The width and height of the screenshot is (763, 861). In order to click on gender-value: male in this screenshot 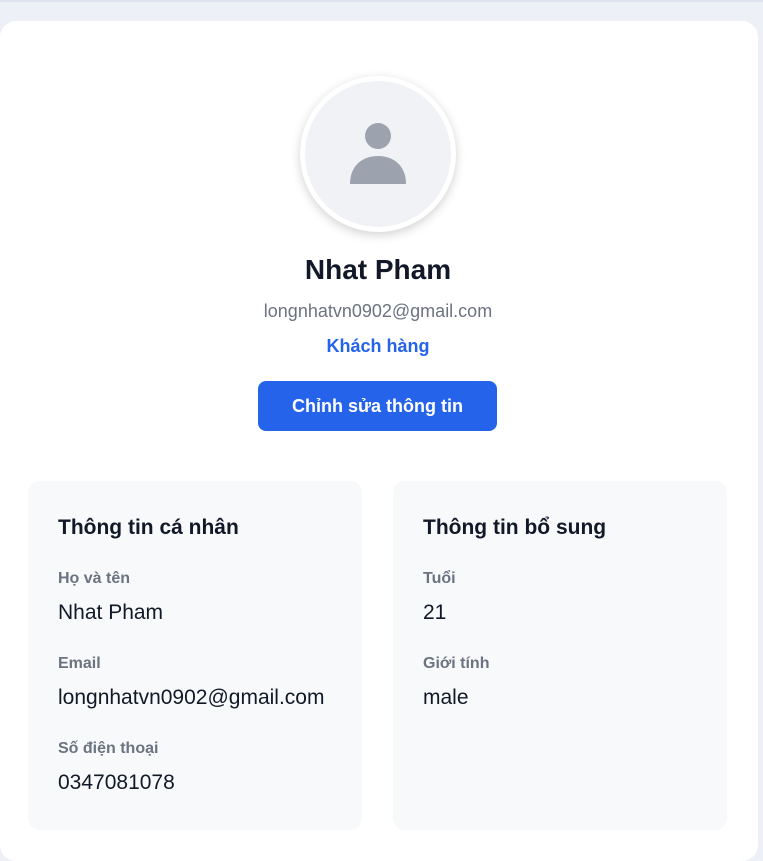, I will do `click(446, 697)`.